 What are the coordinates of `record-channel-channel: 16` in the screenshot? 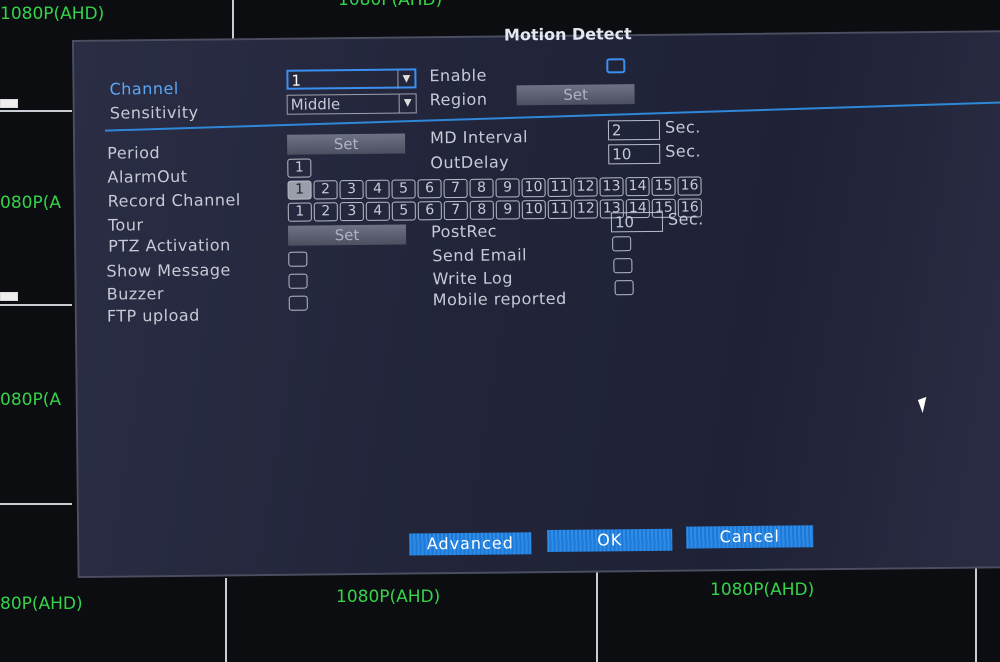 It's located at (689, 186).